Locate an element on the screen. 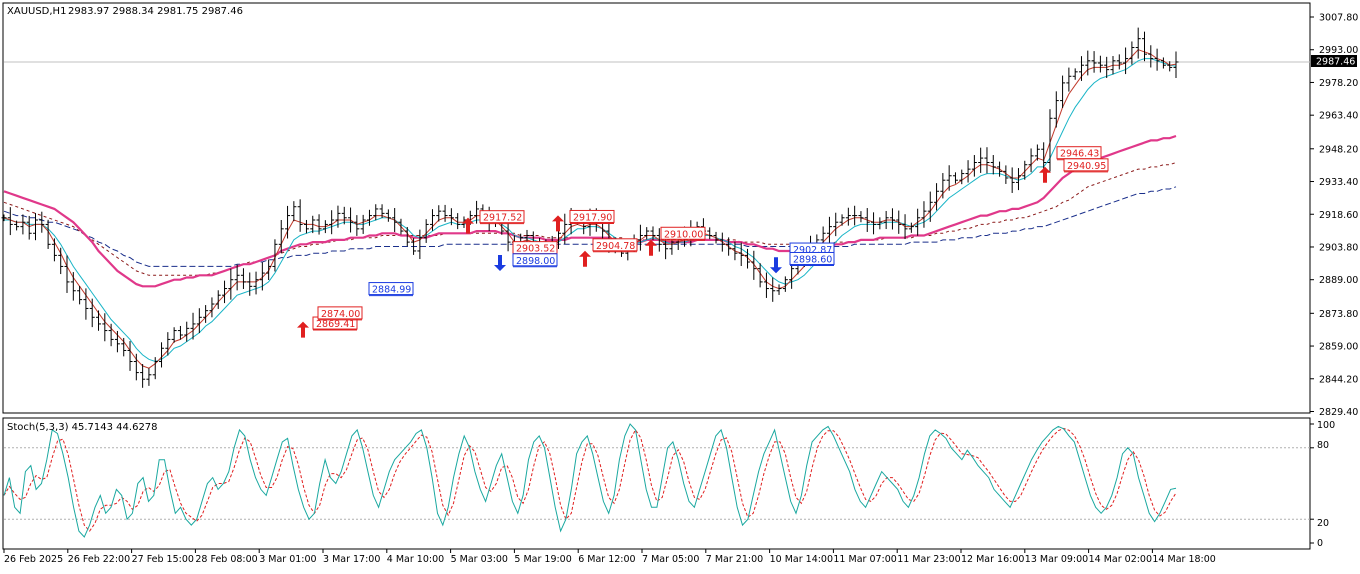 Image resolution: width=1360 pixels, height=574 pixels. svg-text: 2917.90 is located at coordinates (592, 217).